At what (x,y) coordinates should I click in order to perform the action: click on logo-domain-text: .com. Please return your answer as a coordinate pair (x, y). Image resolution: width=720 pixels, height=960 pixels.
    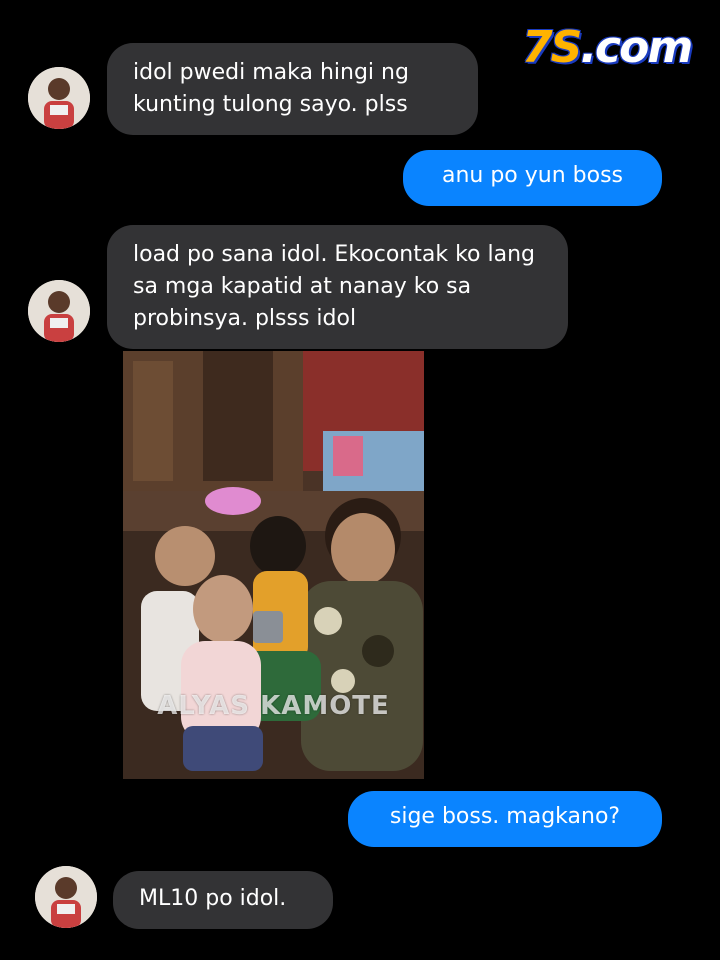
    Looking at the image, I should click on (636, 47).